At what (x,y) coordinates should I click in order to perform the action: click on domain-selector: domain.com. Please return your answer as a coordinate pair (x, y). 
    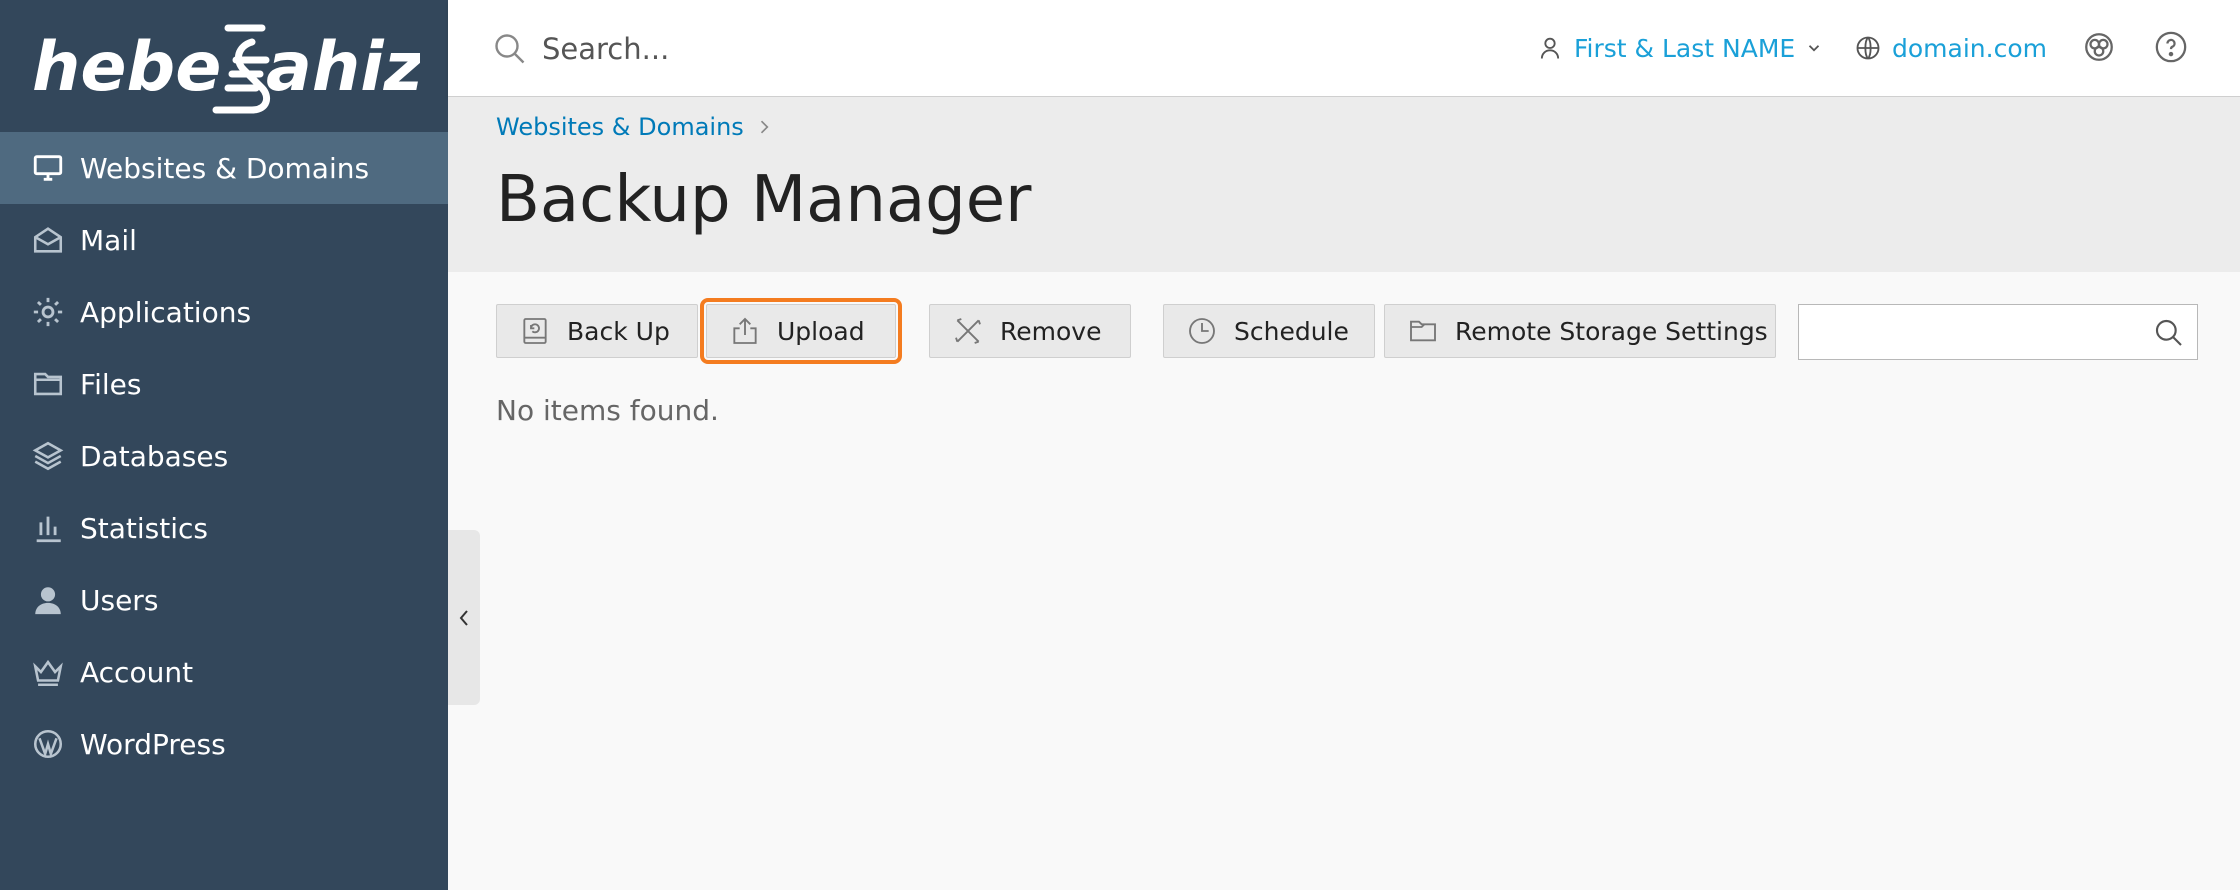
    Looking at the image, I should click on (1950, 48).